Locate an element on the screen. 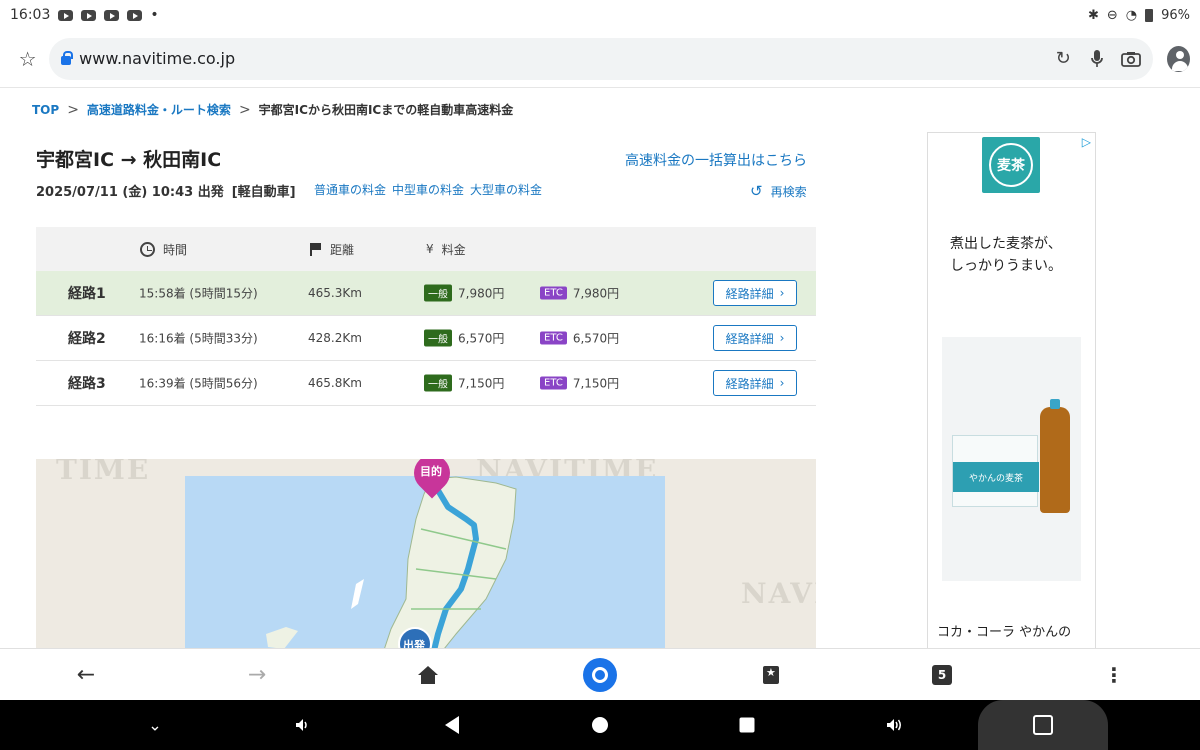  breadcrumb-current: 宇都宮ICから秋田南ICまでの軽自動車高速料金 is located at coordinates (386, 110).